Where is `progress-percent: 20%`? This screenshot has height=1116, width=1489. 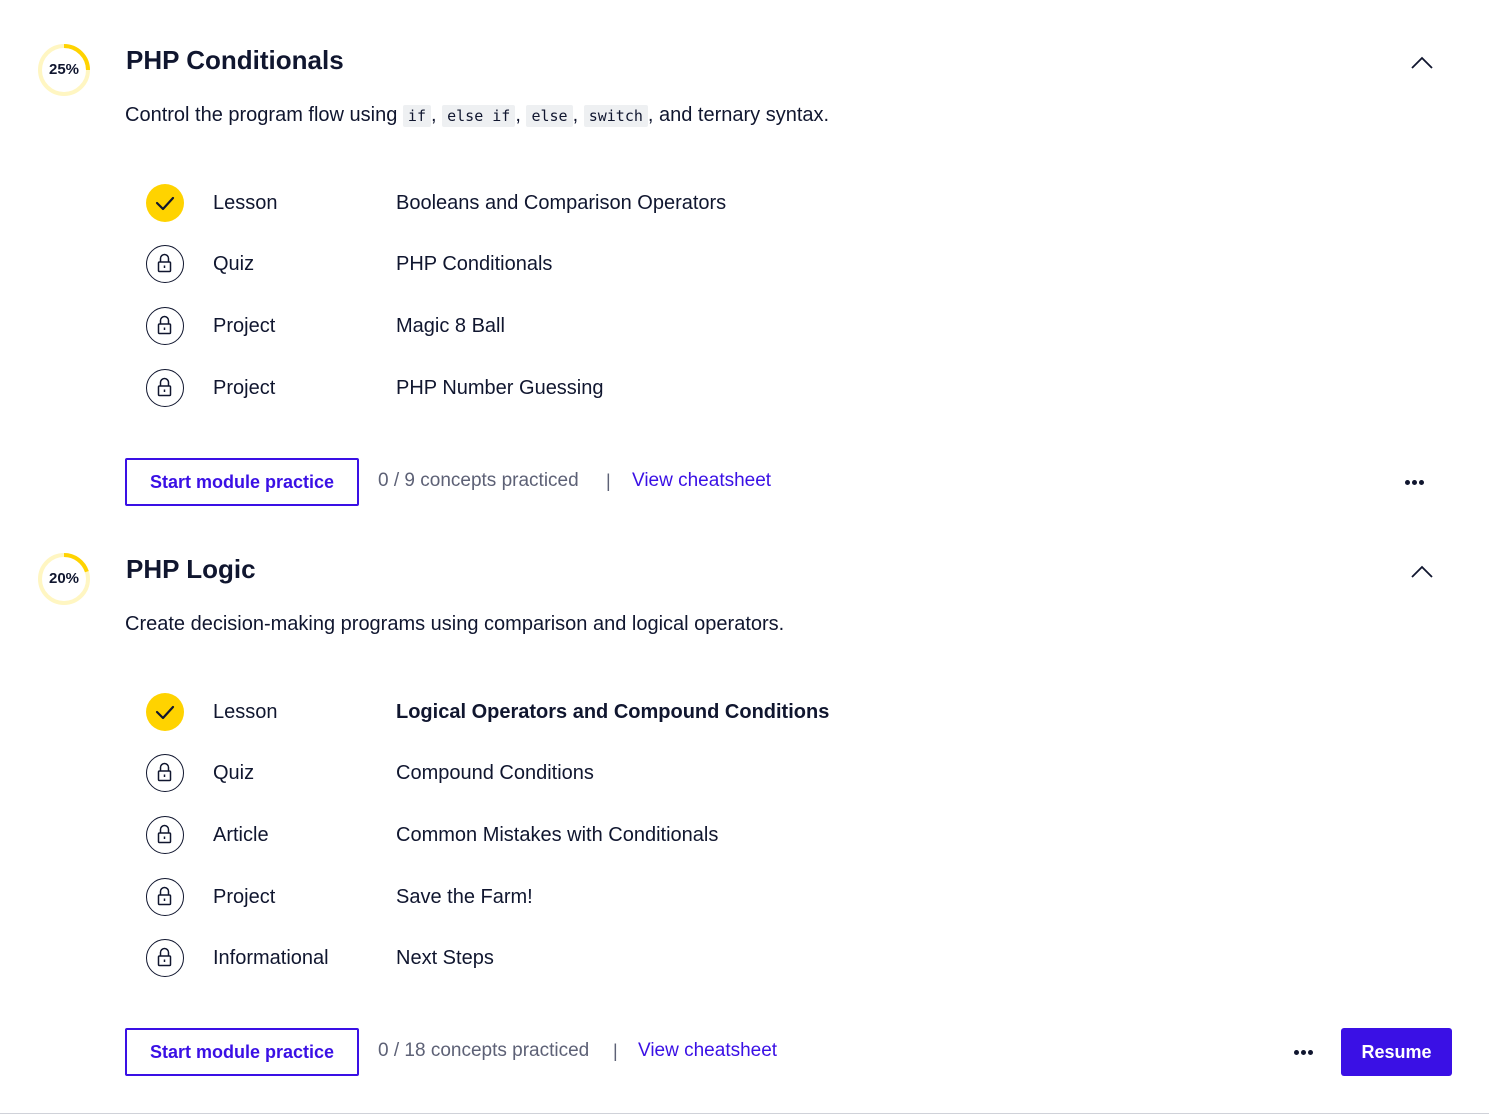
progress-percent: 20% is located at coordinates (64, 578).